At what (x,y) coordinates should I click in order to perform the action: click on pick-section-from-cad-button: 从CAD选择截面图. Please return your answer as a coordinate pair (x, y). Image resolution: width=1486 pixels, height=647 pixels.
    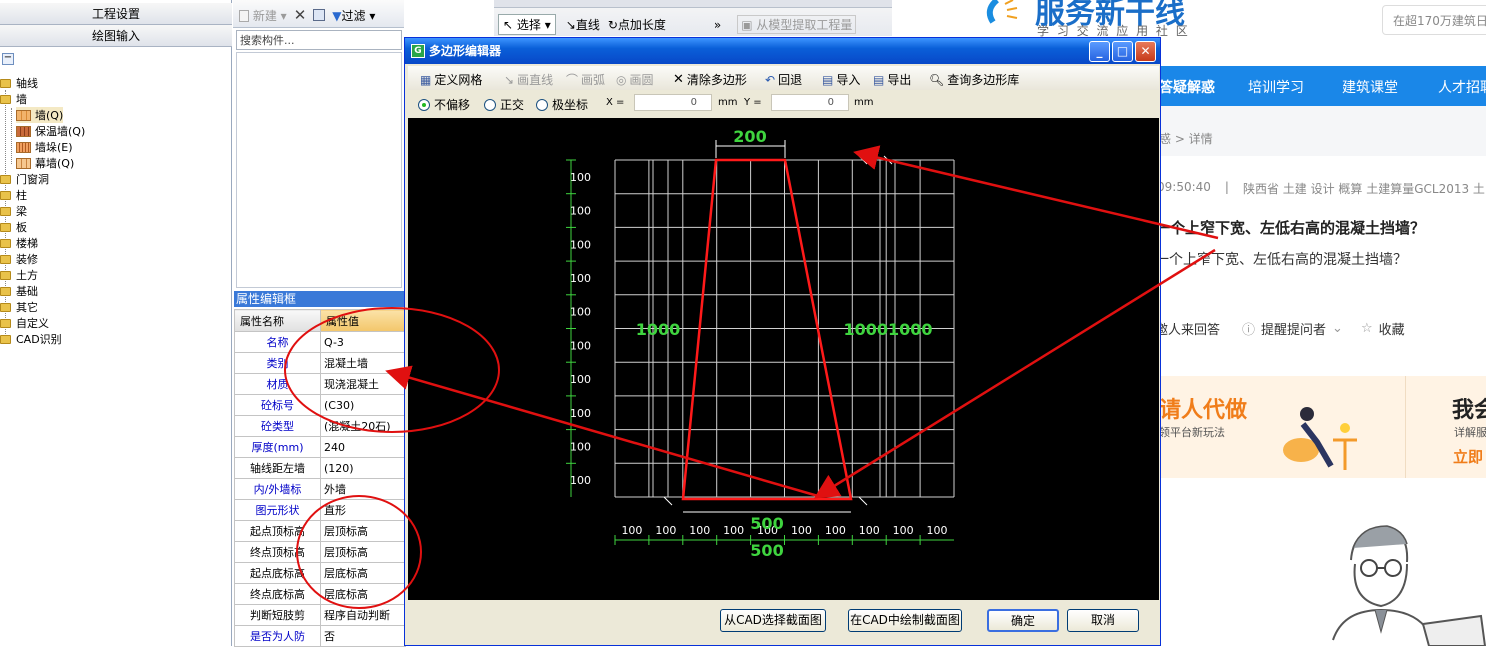
    Looking at the image, I should click on (773, 620).